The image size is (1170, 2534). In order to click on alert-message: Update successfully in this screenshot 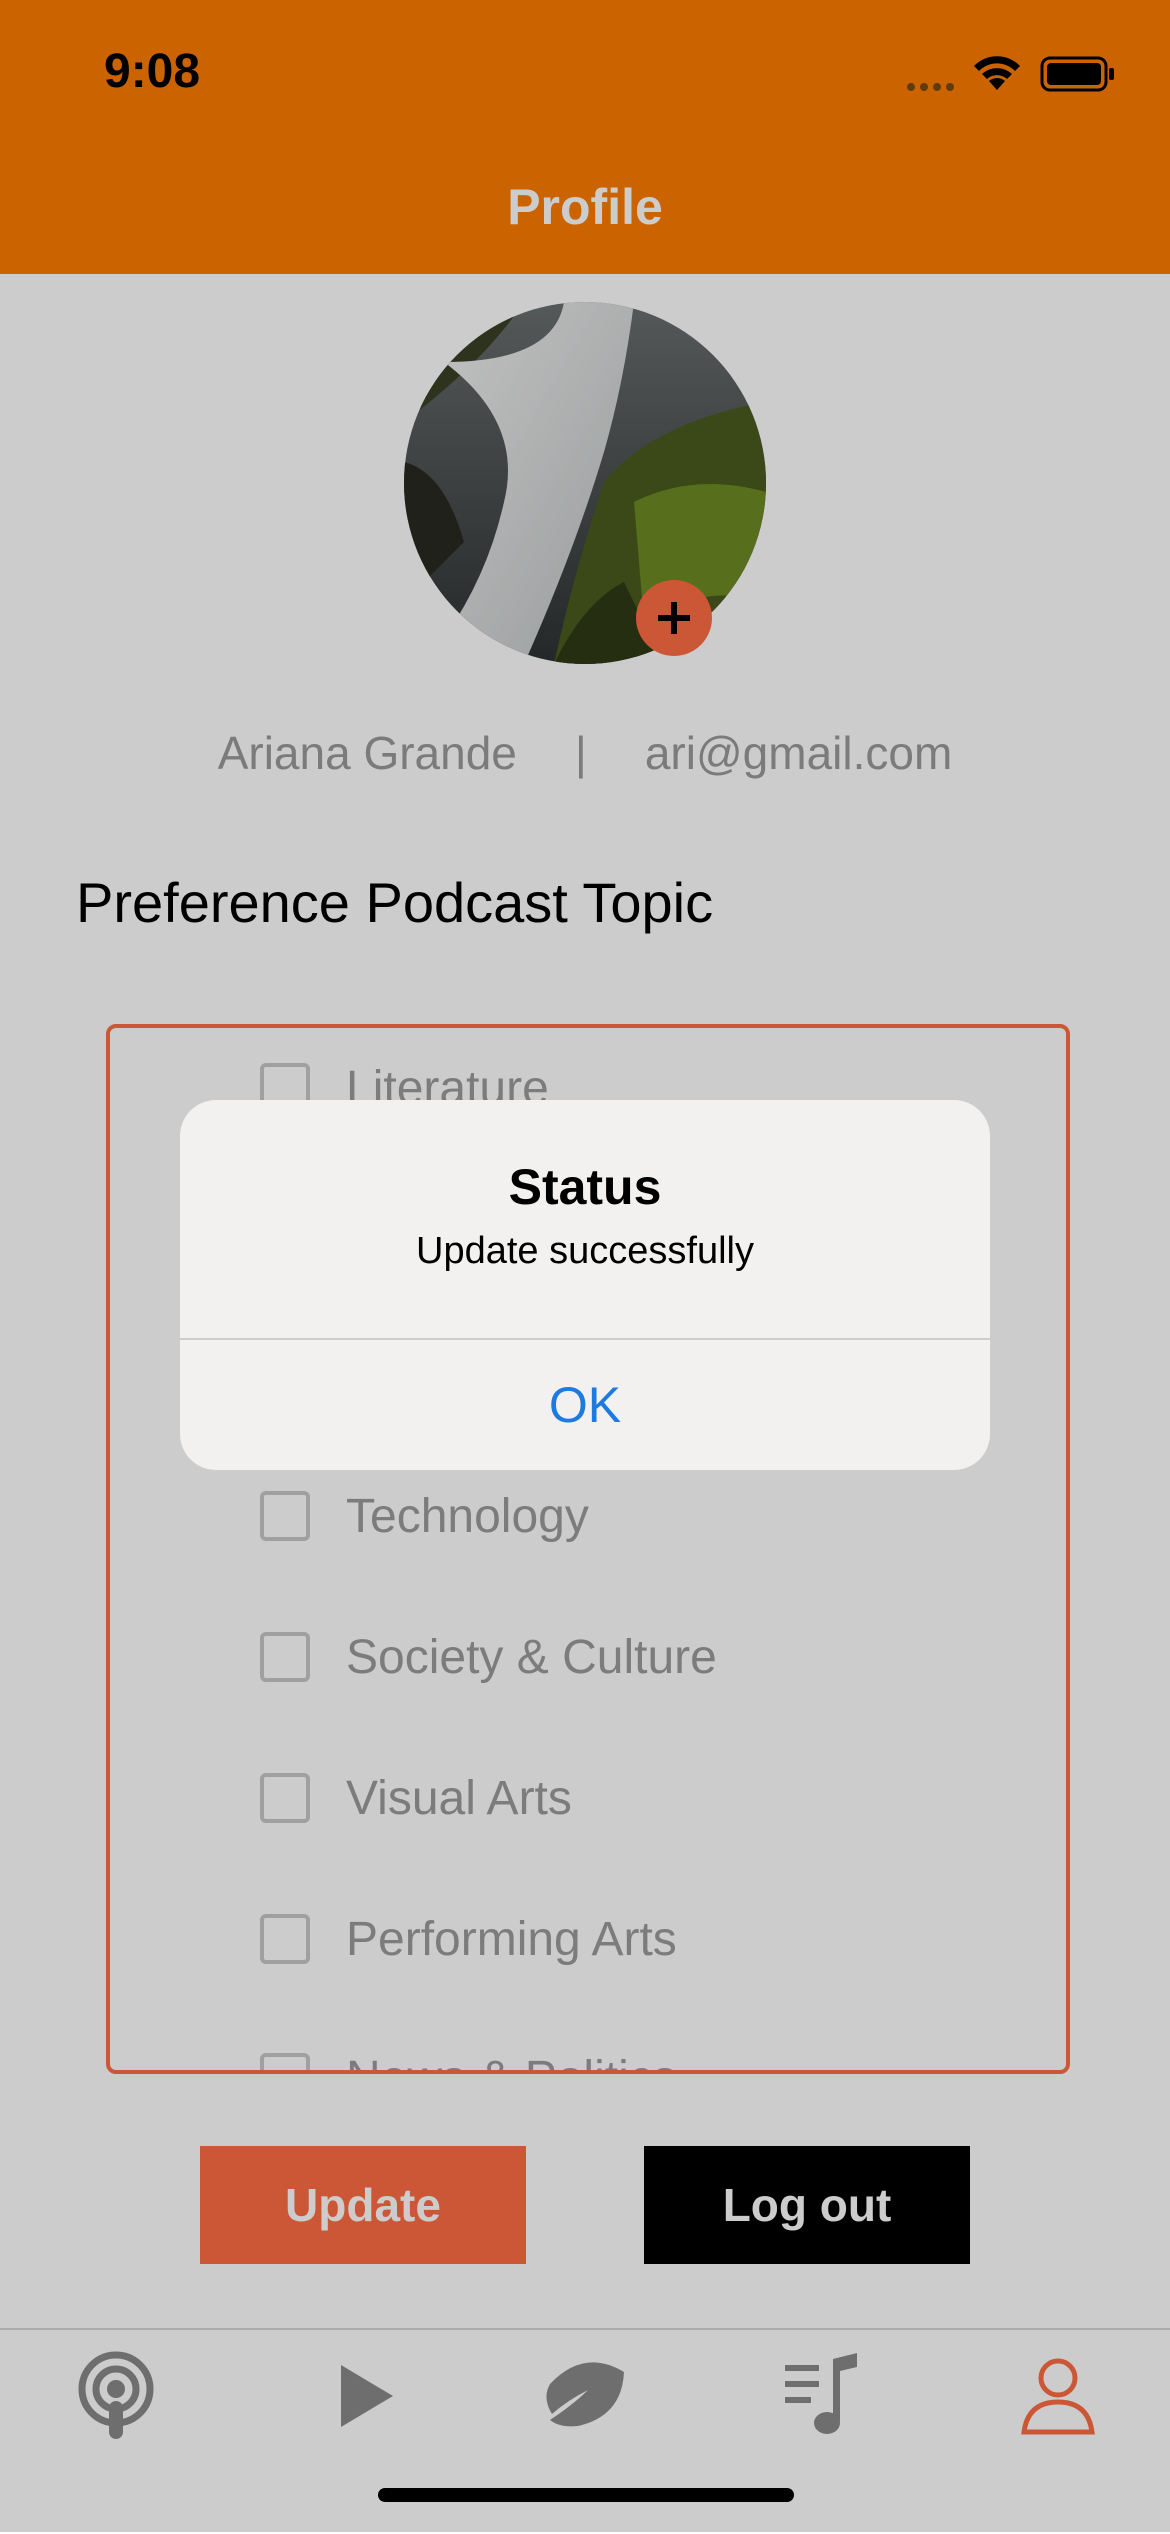, I will do `click(585, 1251)`.